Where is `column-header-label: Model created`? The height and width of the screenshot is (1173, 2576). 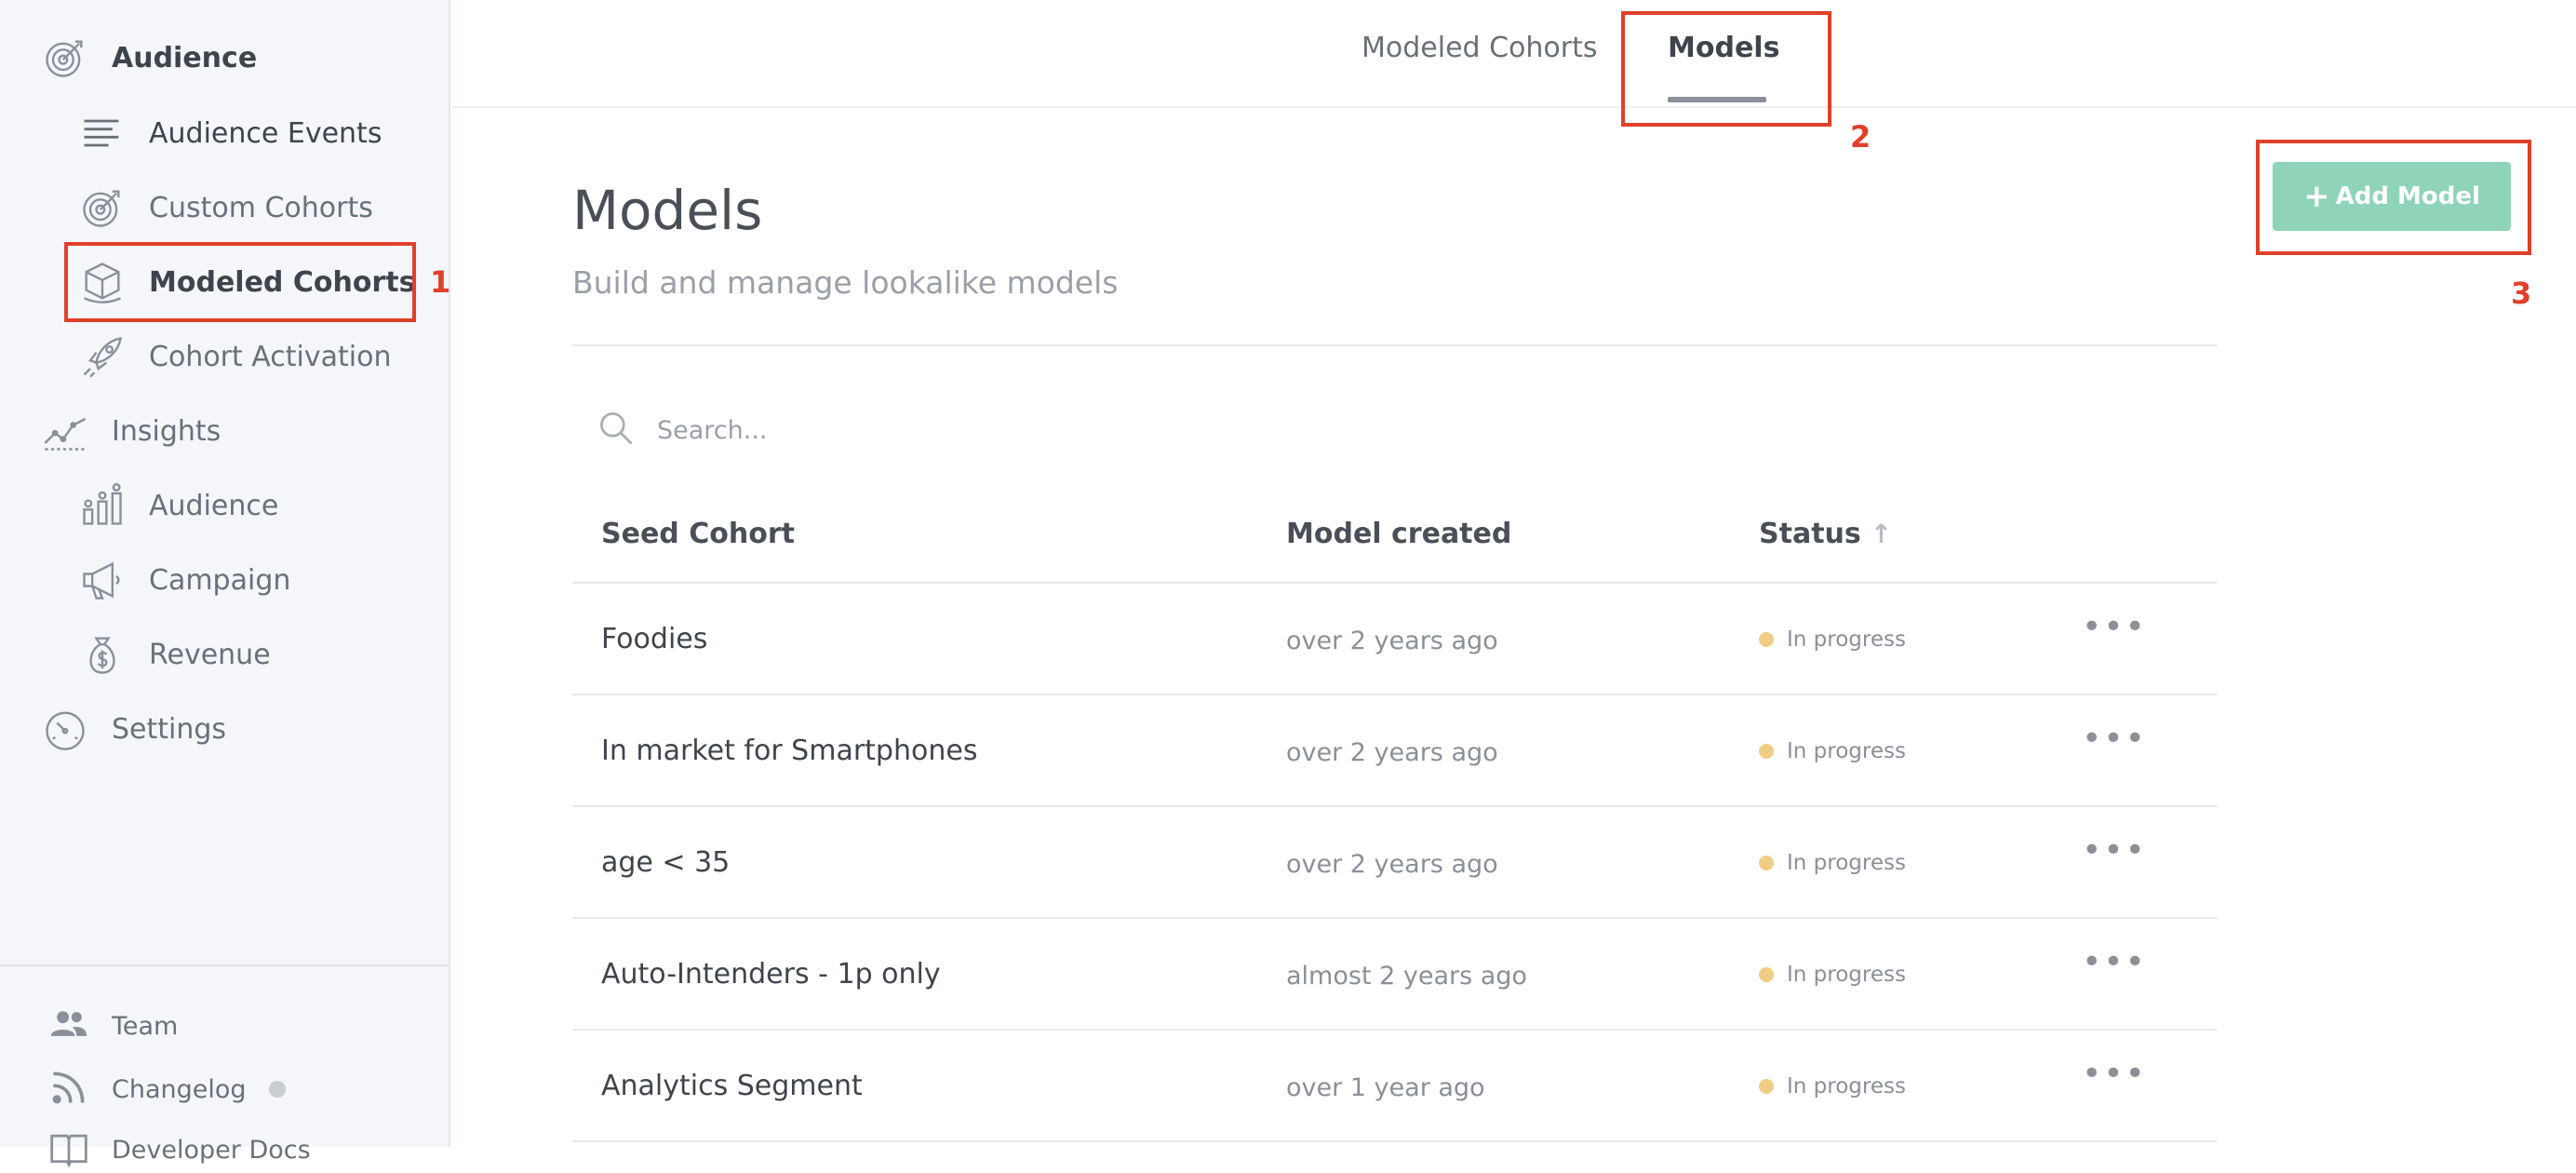 column-header-label: Model created is located at coordinates (1399, 534).